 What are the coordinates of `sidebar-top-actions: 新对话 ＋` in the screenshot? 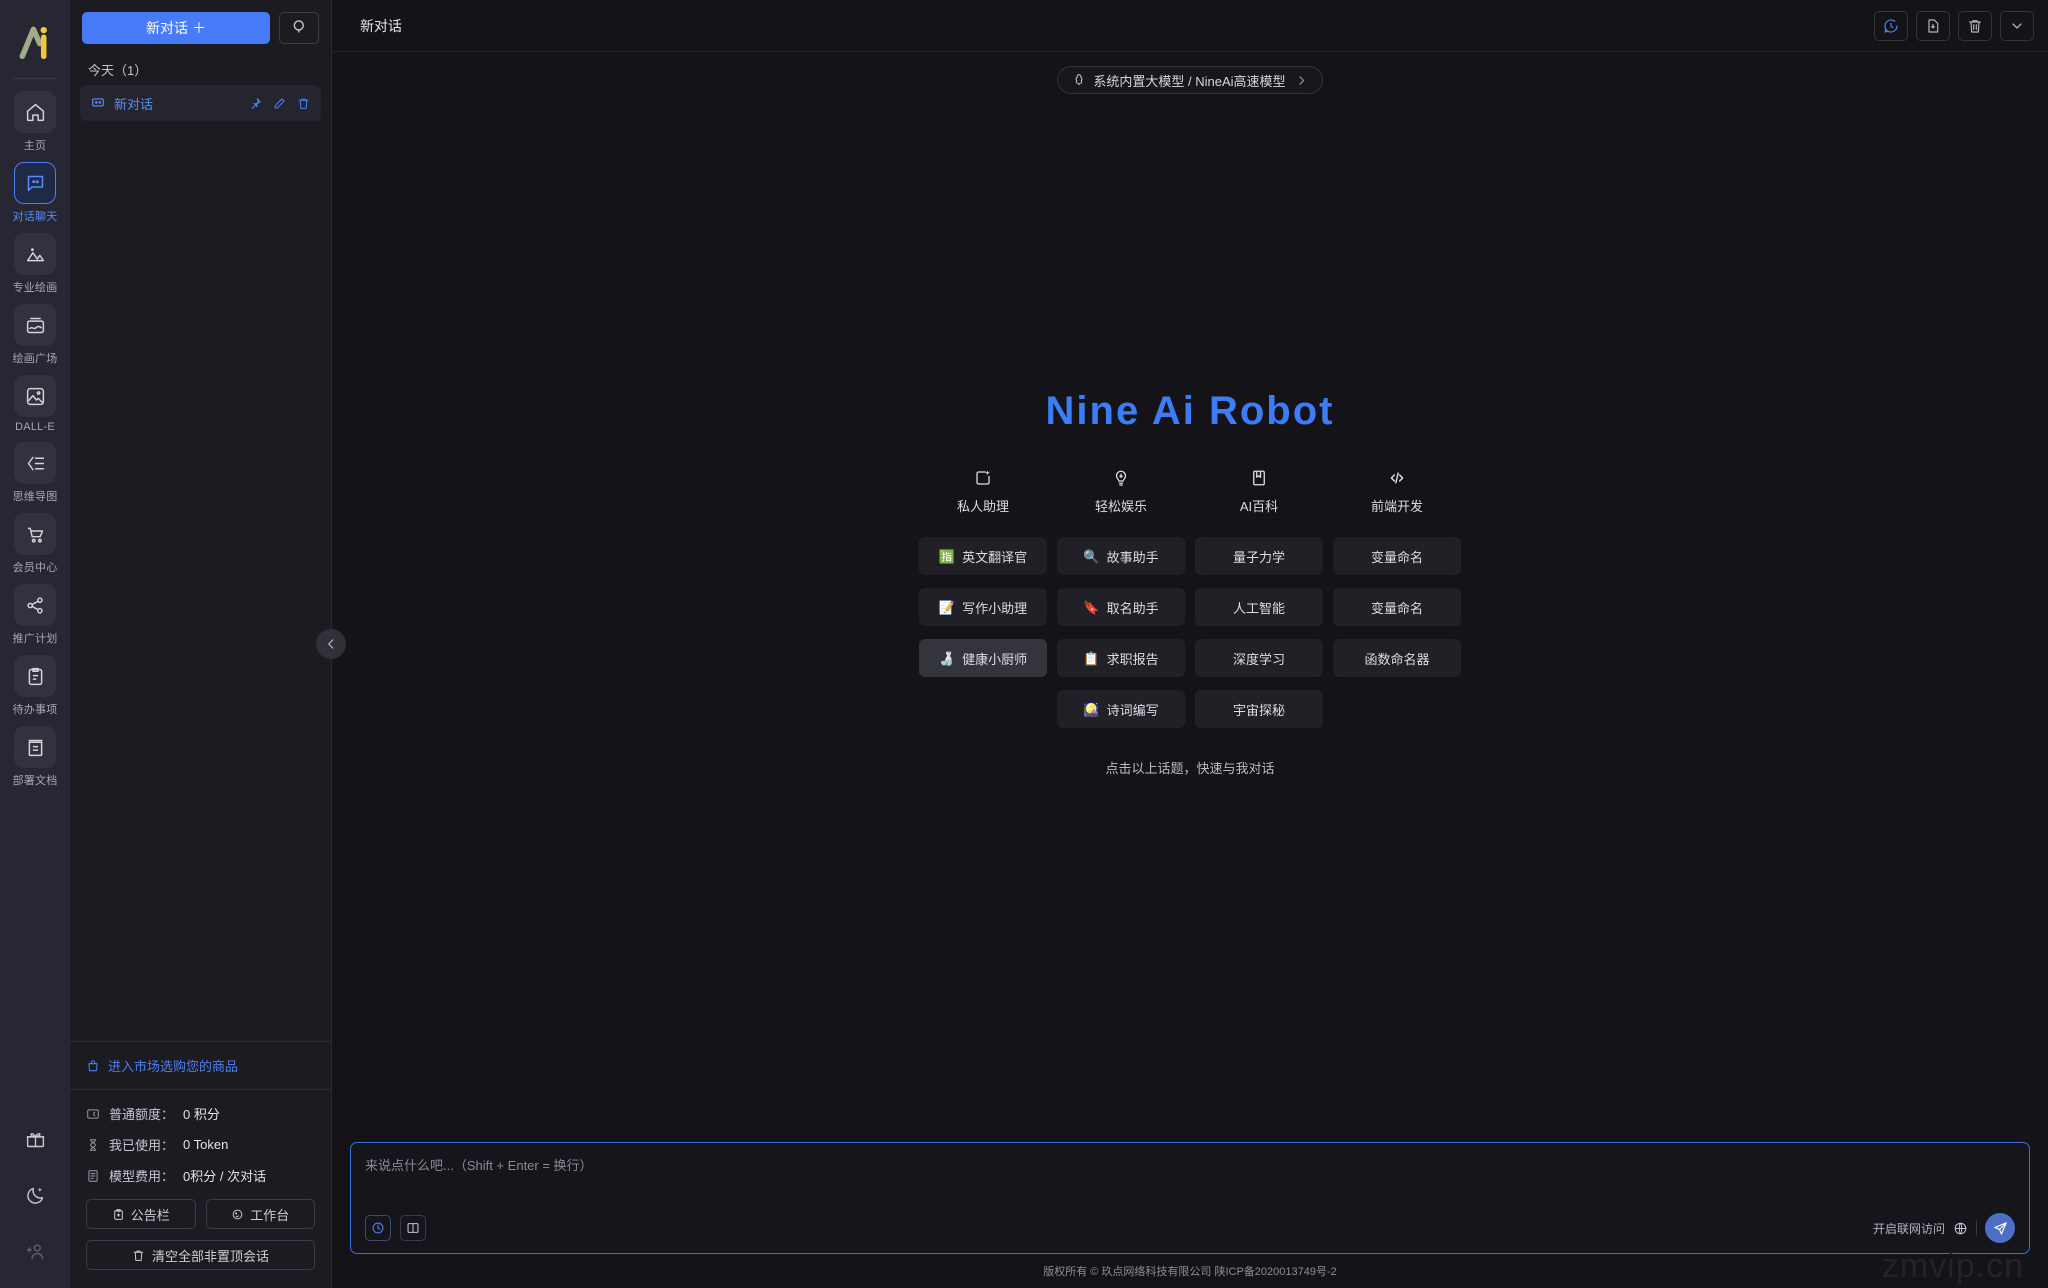 It's located at (200, 26).